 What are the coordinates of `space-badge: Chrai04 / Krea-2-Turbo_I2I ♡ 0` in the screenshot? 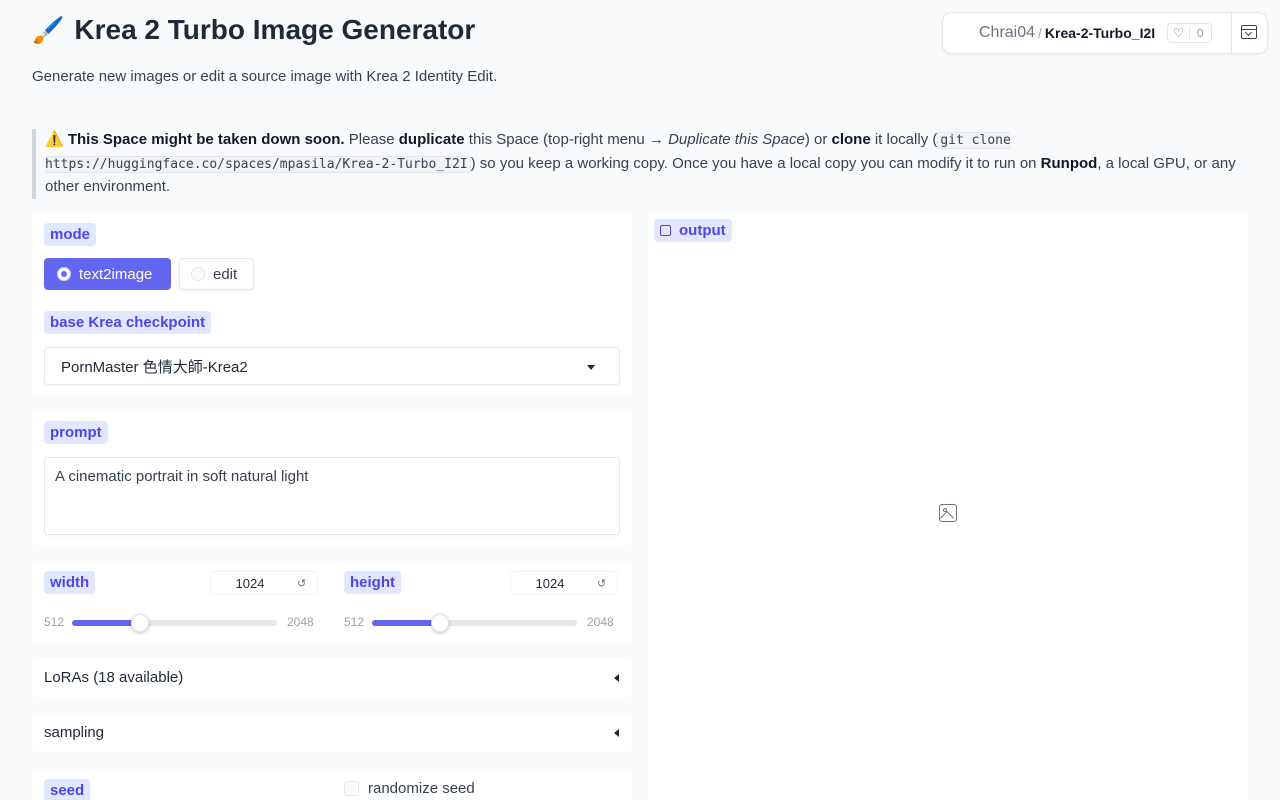 It's located at (1105, 33).